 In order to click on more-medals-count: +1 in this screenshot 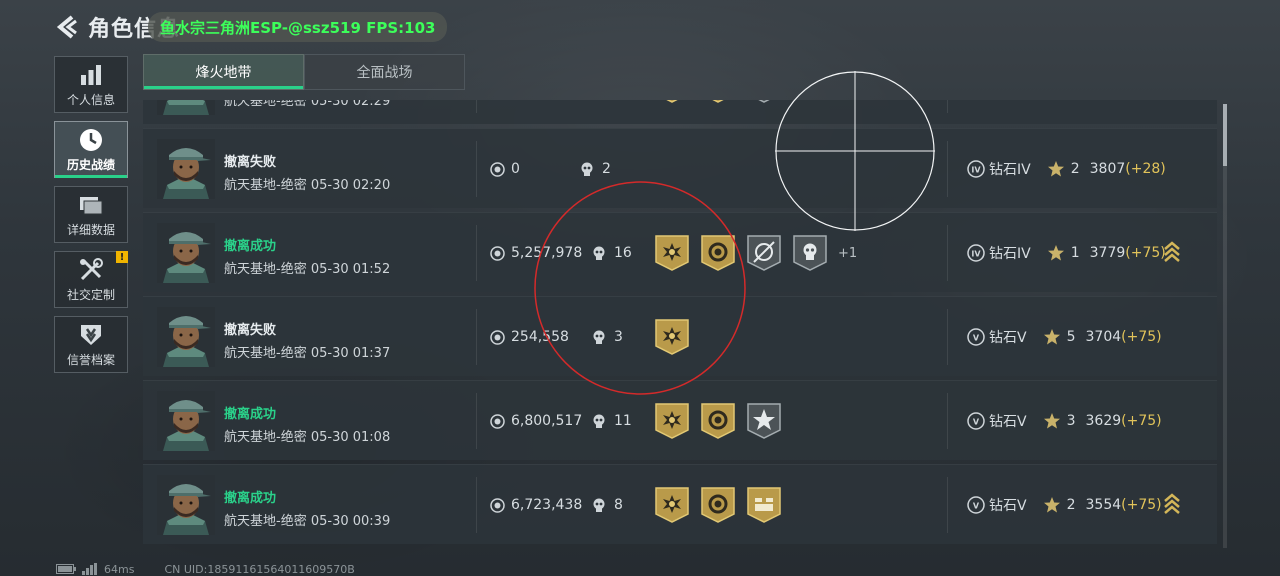, I will do `click(847, 253)`.